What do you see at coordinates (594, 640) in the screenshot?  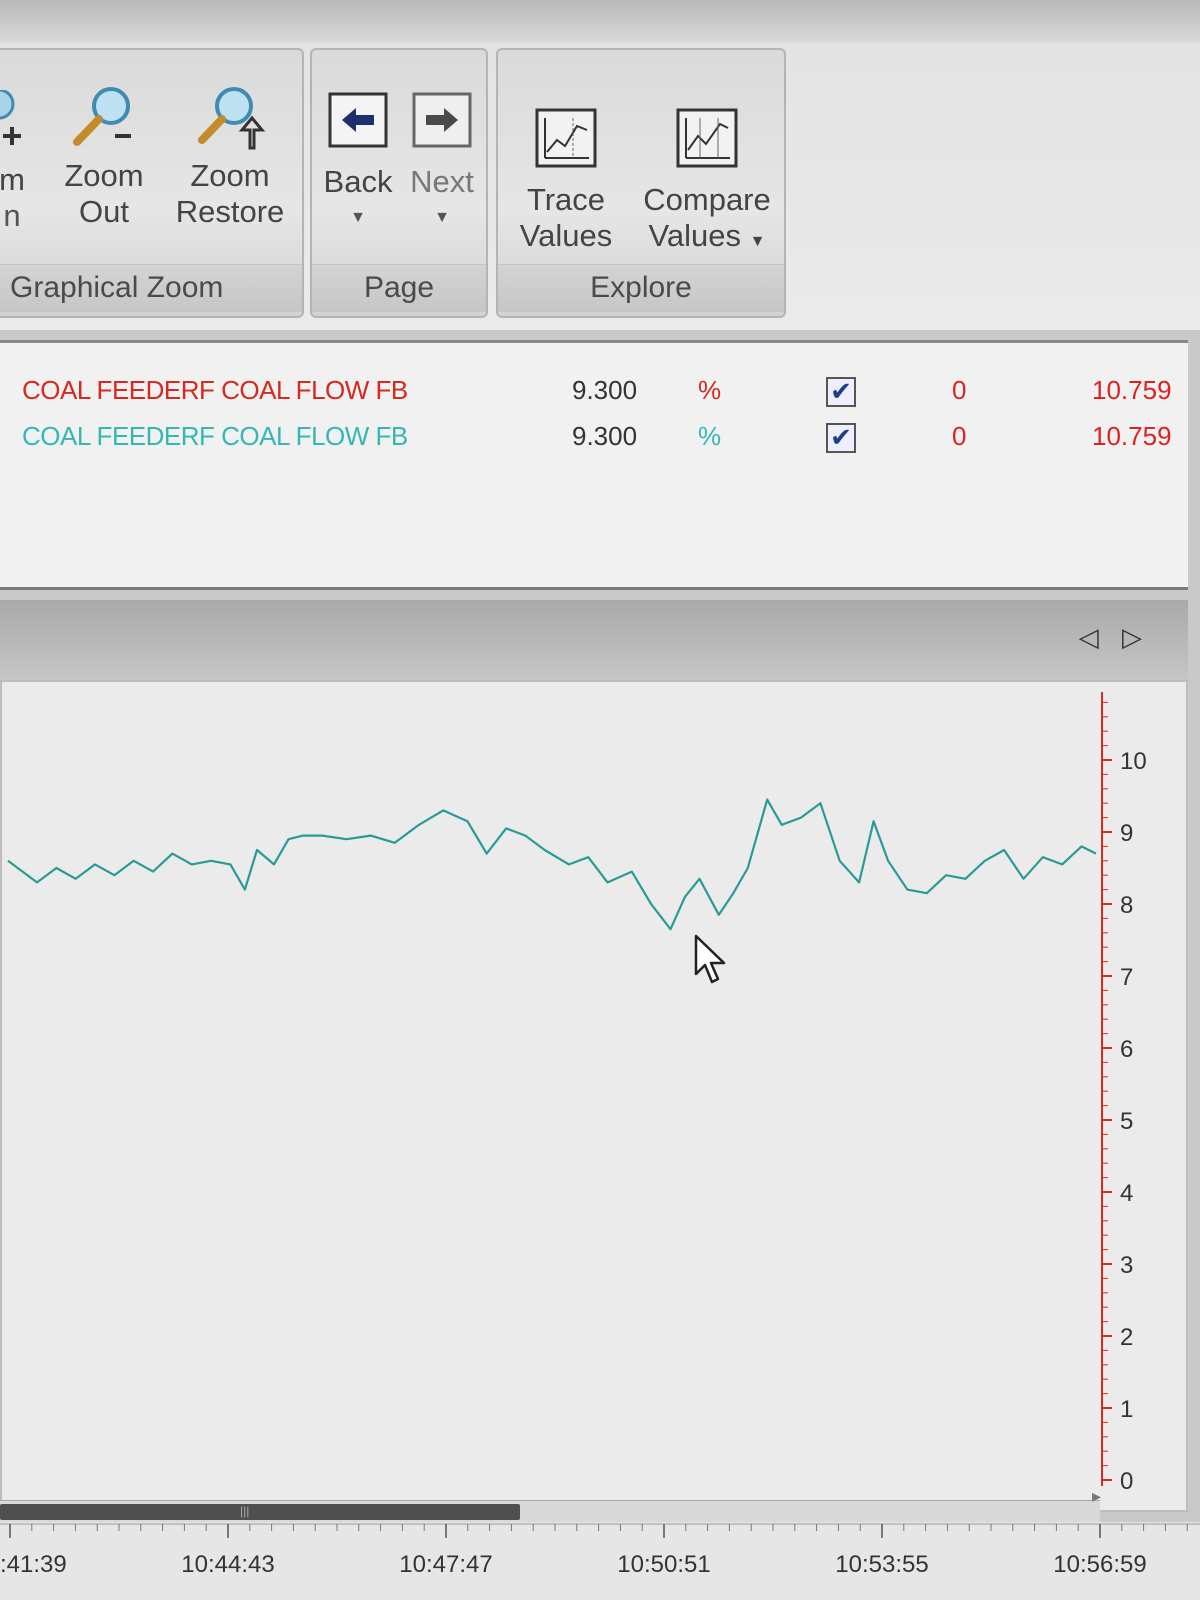 I see `chart-header-bar: ◁ ▷` at bounding box center [594, 640].